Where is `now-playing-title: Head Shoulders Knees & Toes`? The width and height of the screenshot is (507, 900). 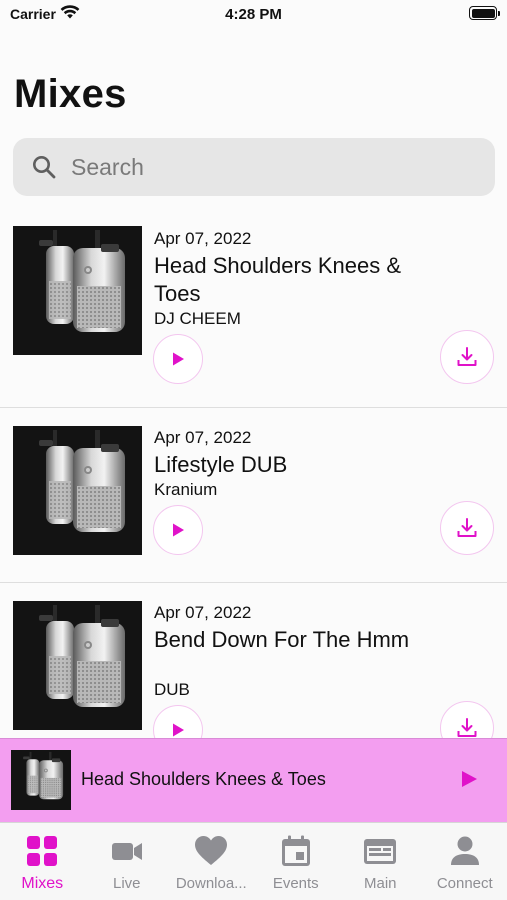 now-playing-title: Head Shoulders Knees & Toes is located at coordinates (203, 779).